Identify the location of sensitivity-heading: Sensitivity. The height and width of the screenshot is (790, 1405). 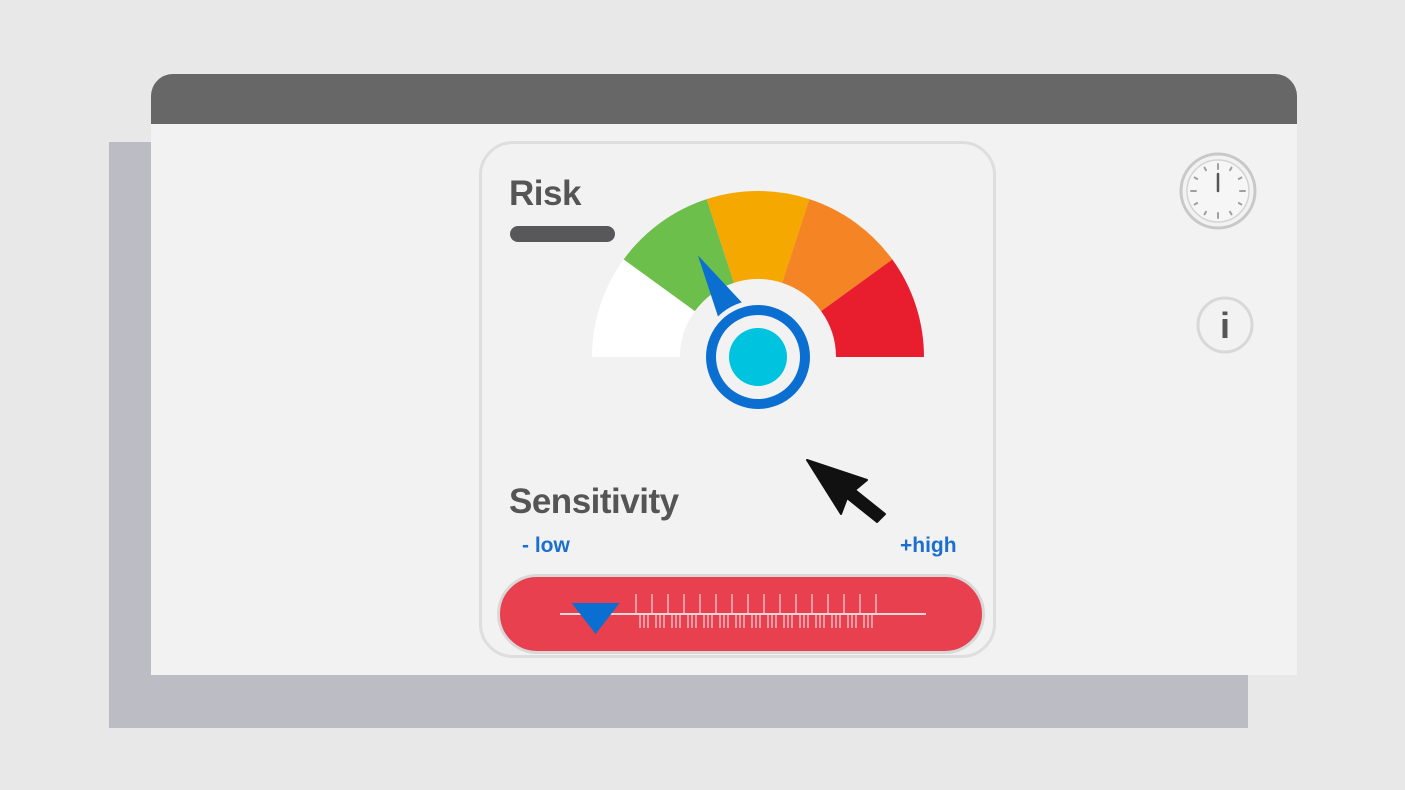
(594, 501).